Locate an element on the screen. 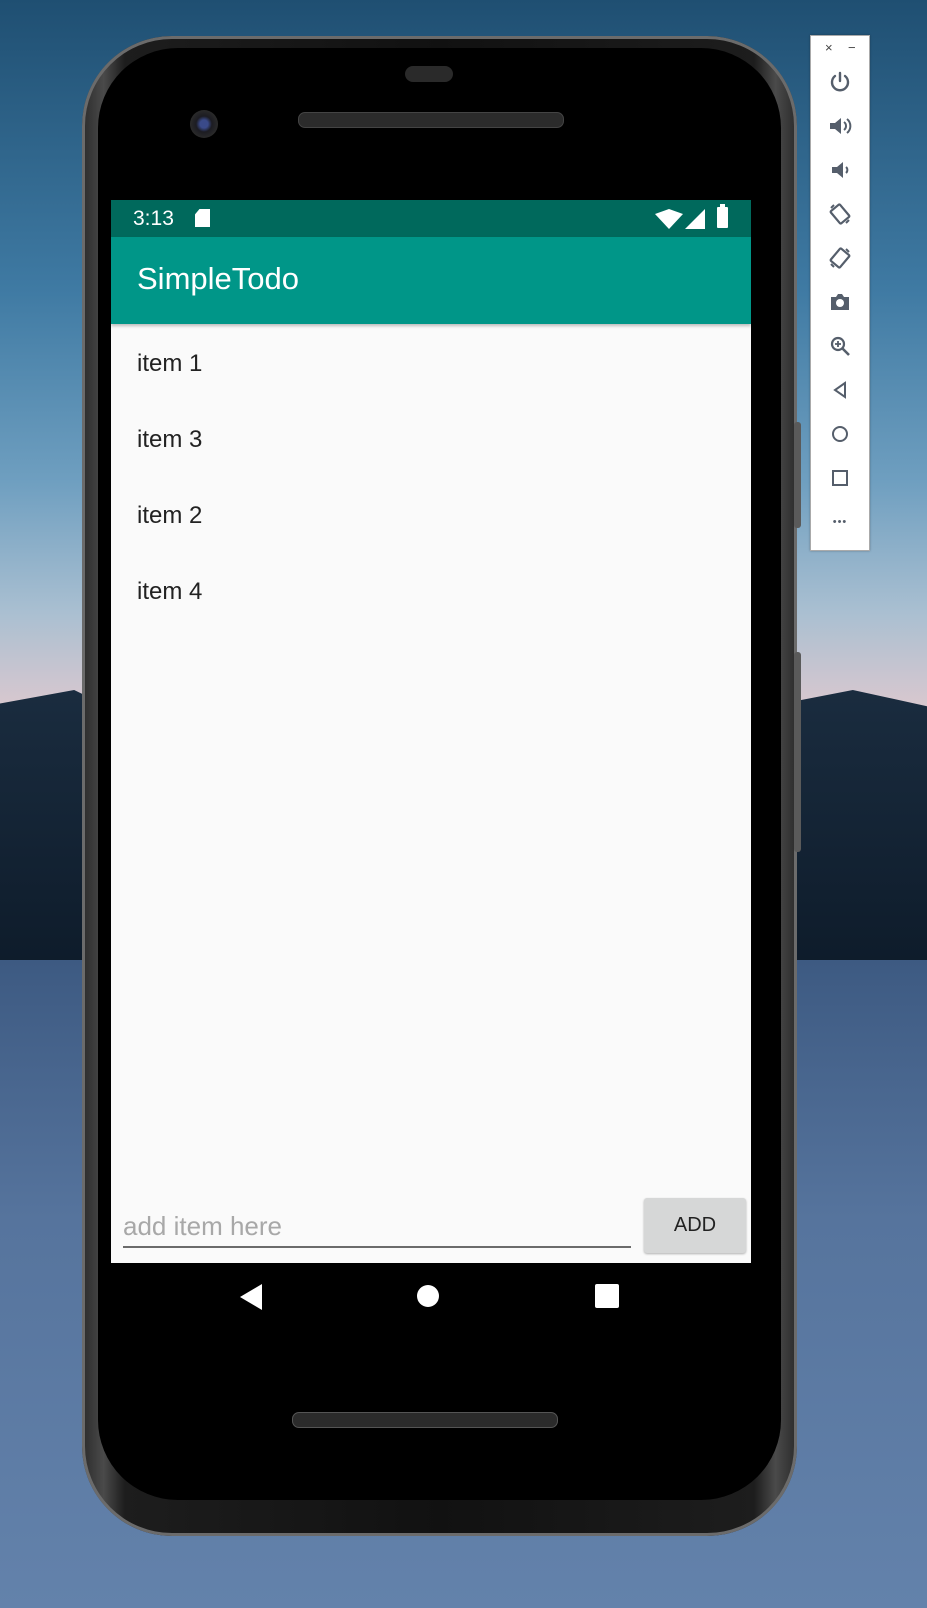 The width and height of the screenshot is (927, 1608). minimize-icon: − is located at coordinates (852, 47).